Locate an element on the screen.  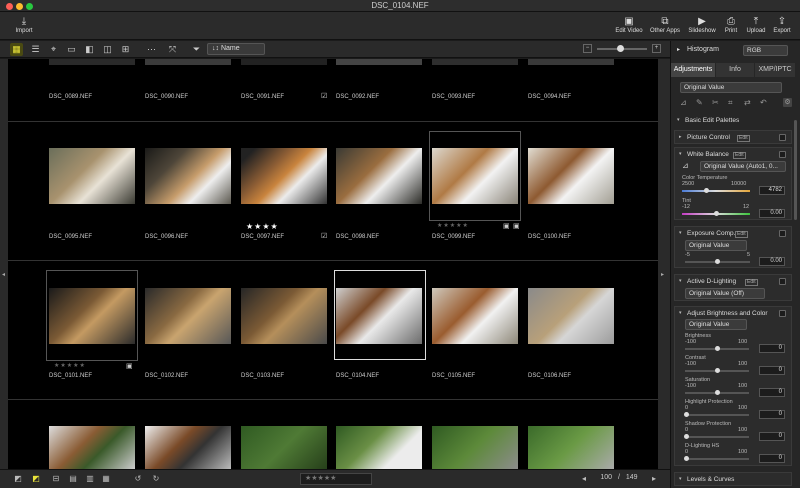
thumbnail-size-slider: − + is located at coordinates (623, 49).